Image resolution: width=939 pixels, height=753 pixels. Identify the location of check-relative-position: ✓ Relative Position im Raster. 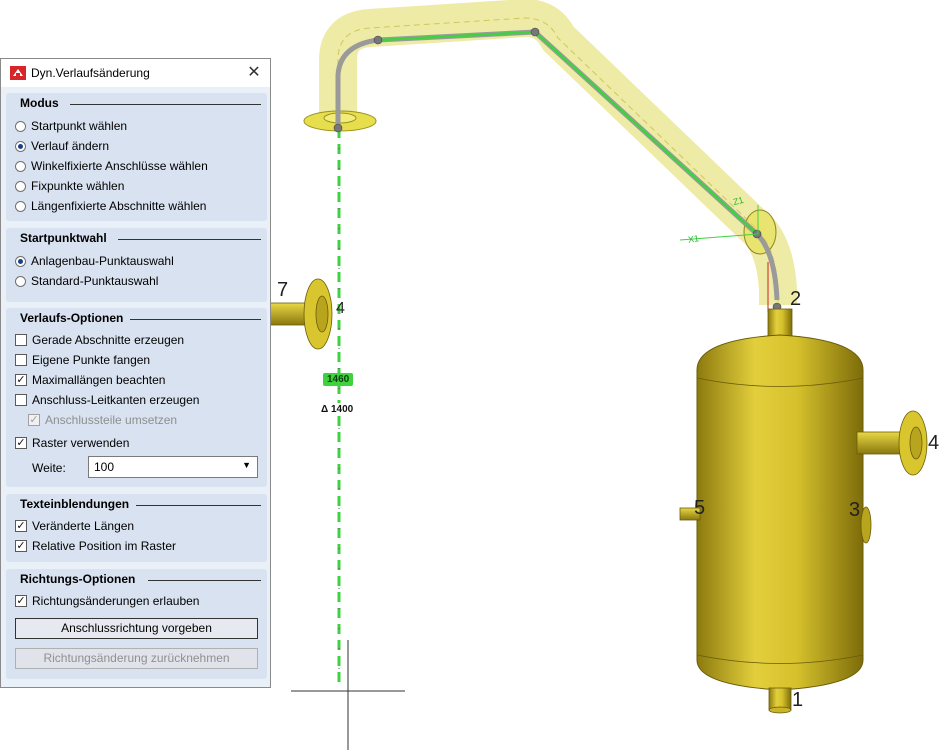
(95, 546).